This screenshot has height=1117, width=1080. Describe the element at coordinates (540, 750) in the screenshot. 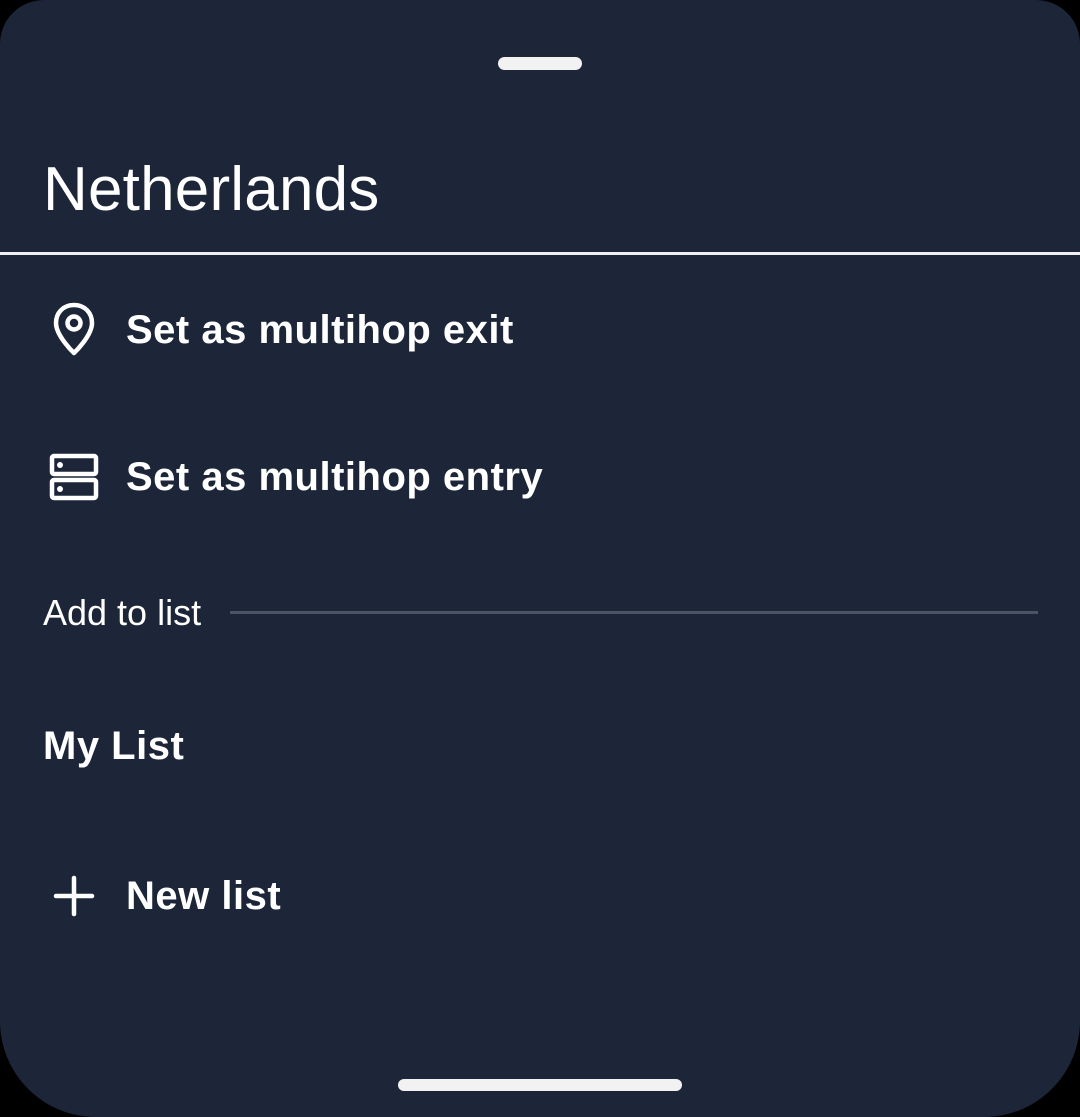

I see `list-item-my-list: My List` at that location.